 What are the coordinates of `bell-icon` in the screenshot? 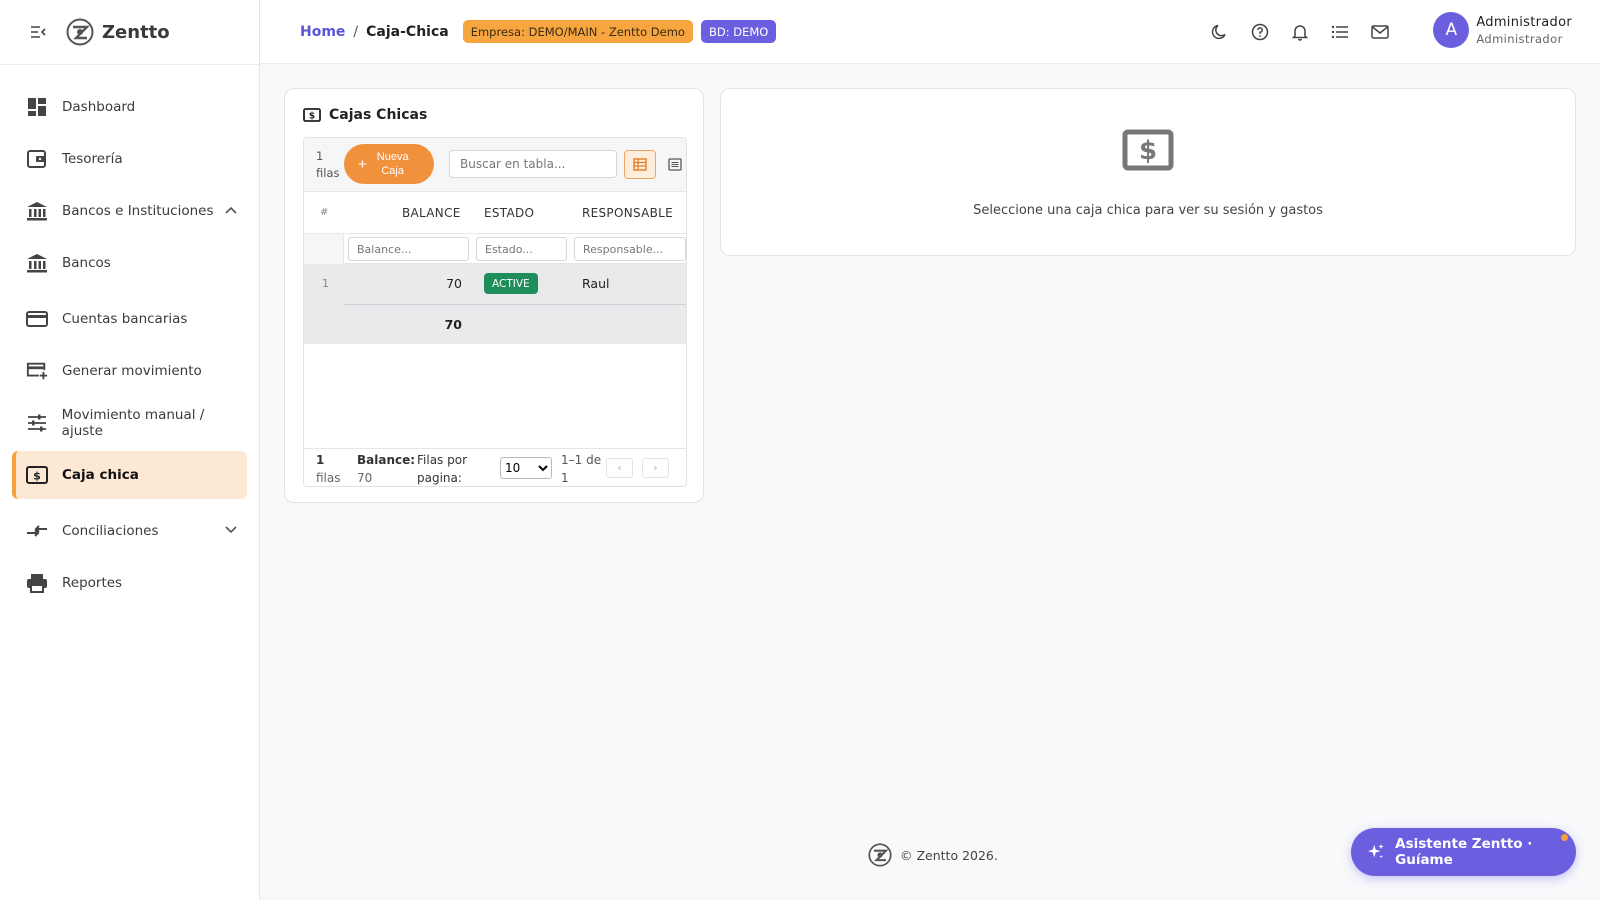 It's located at (1300, 32).